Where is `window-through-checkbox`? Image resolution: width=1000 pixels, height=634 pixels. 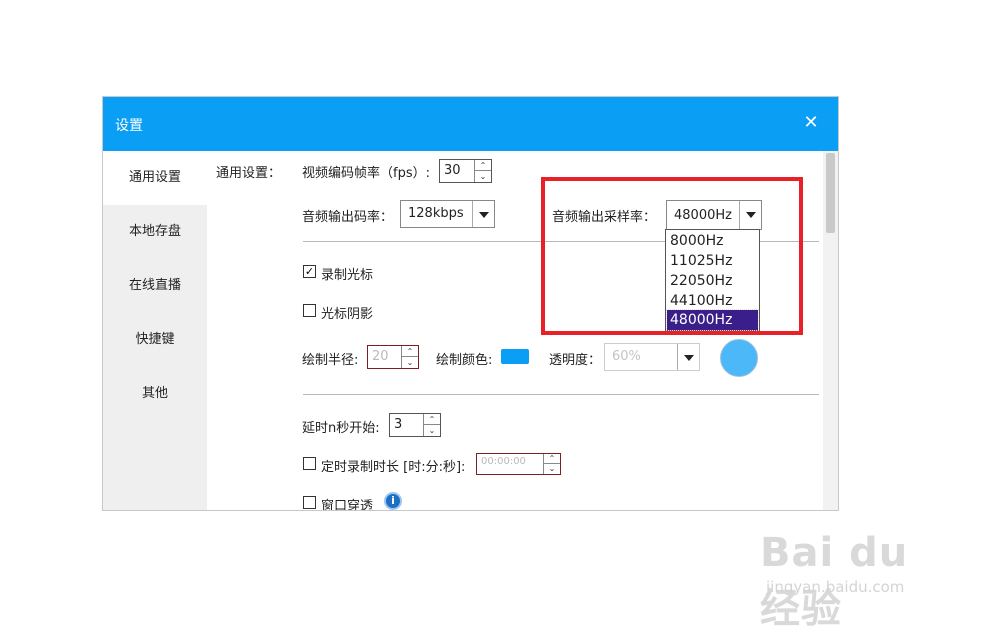
window-through-checkbox is located at coordinates (309, 502).